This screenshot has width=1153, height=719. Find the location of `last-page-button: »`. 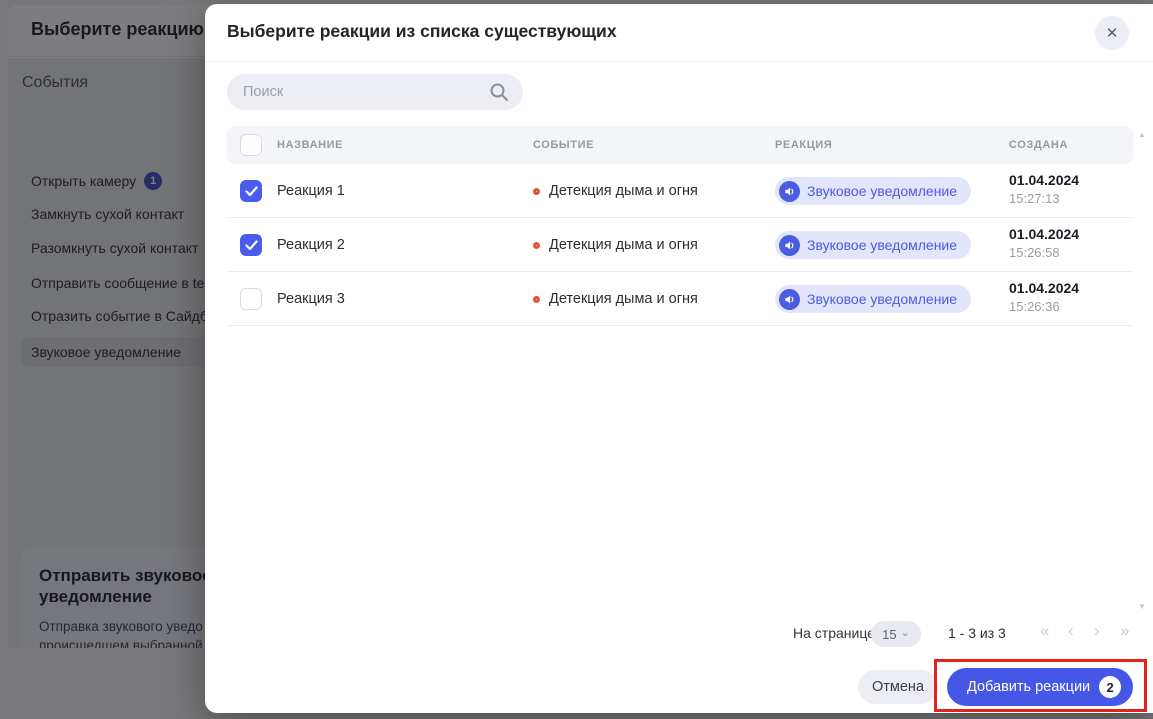

last-page-button: » is located at coordinates (1124, 631).